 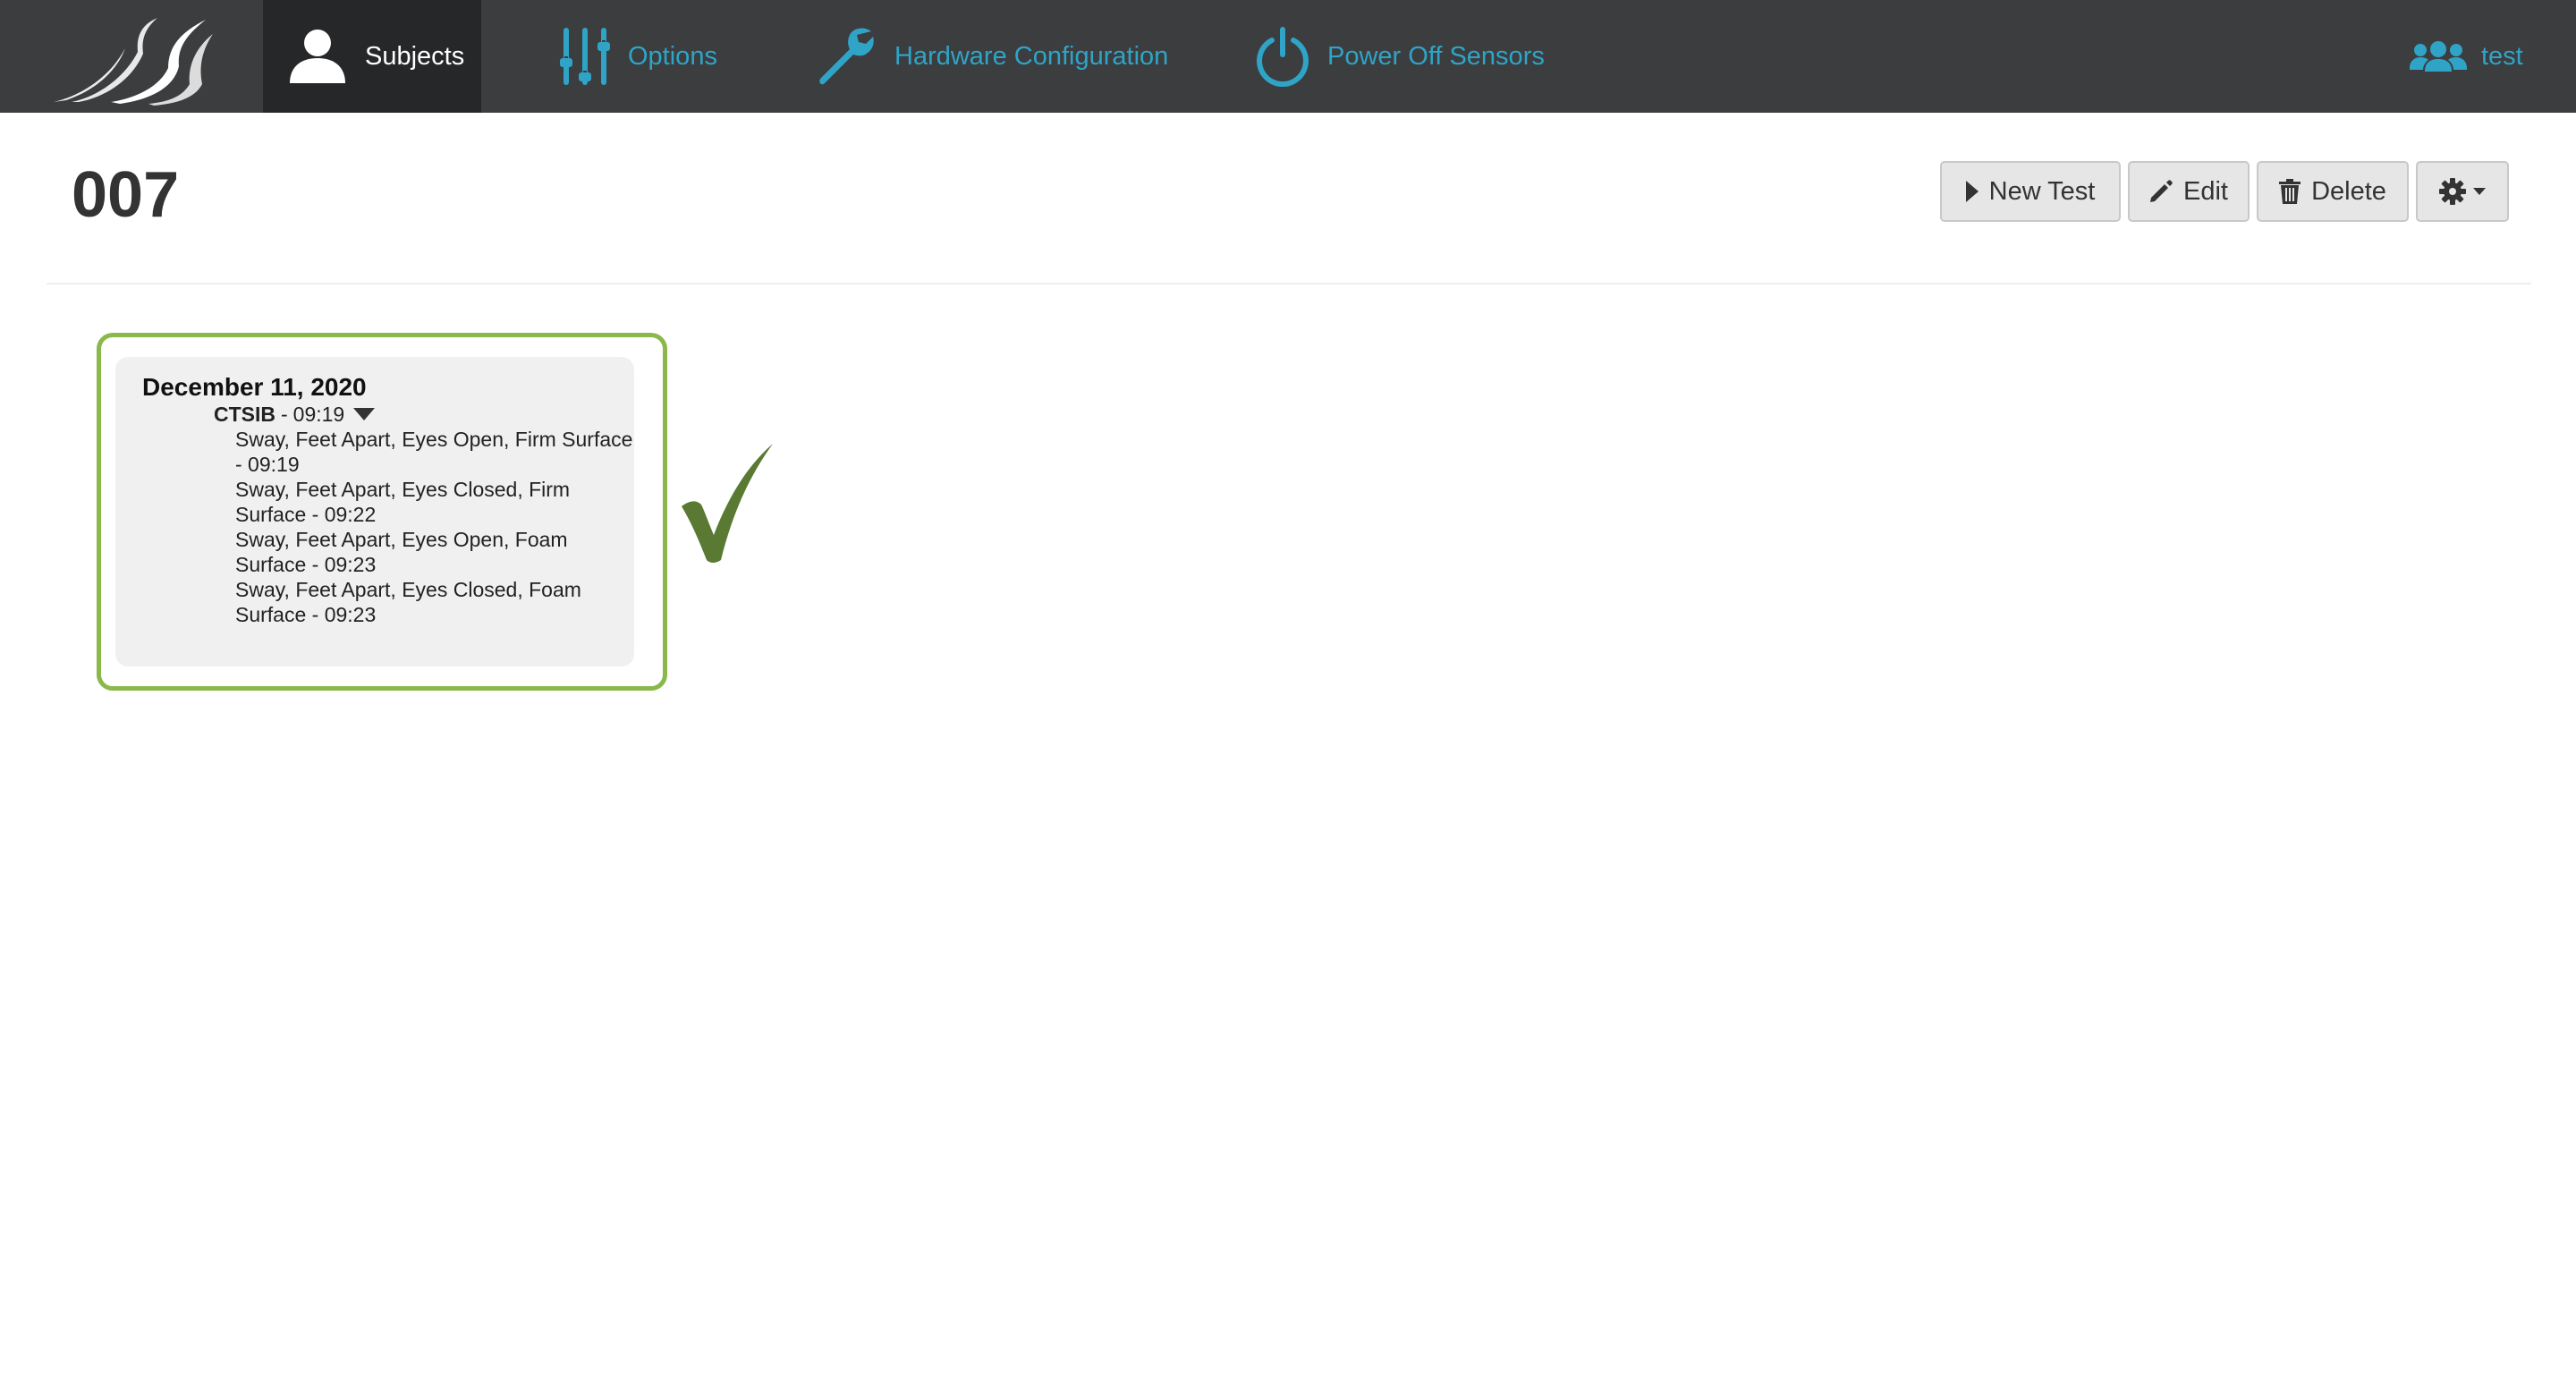 What do you see at coordinates (1289, 283) in the screenshot?
I see `header-divider` at bounding box center [1289, 283].